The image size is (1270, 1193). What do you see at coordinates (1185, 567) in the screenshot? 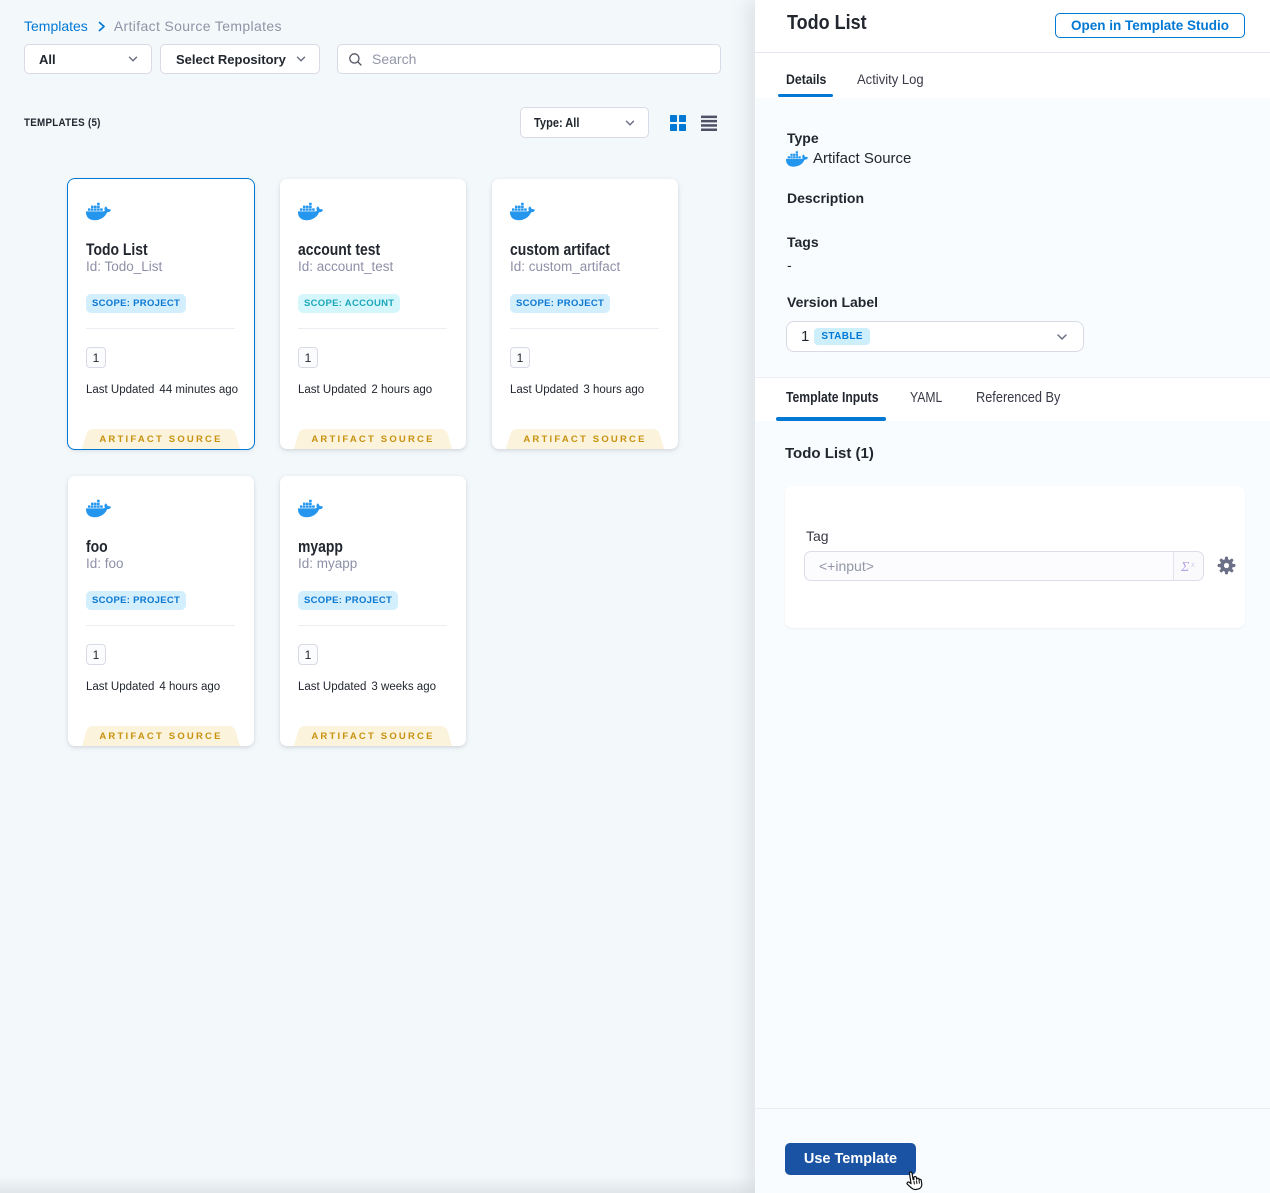
I see `svg-text: Σ` at bounding box center [1185, 567].